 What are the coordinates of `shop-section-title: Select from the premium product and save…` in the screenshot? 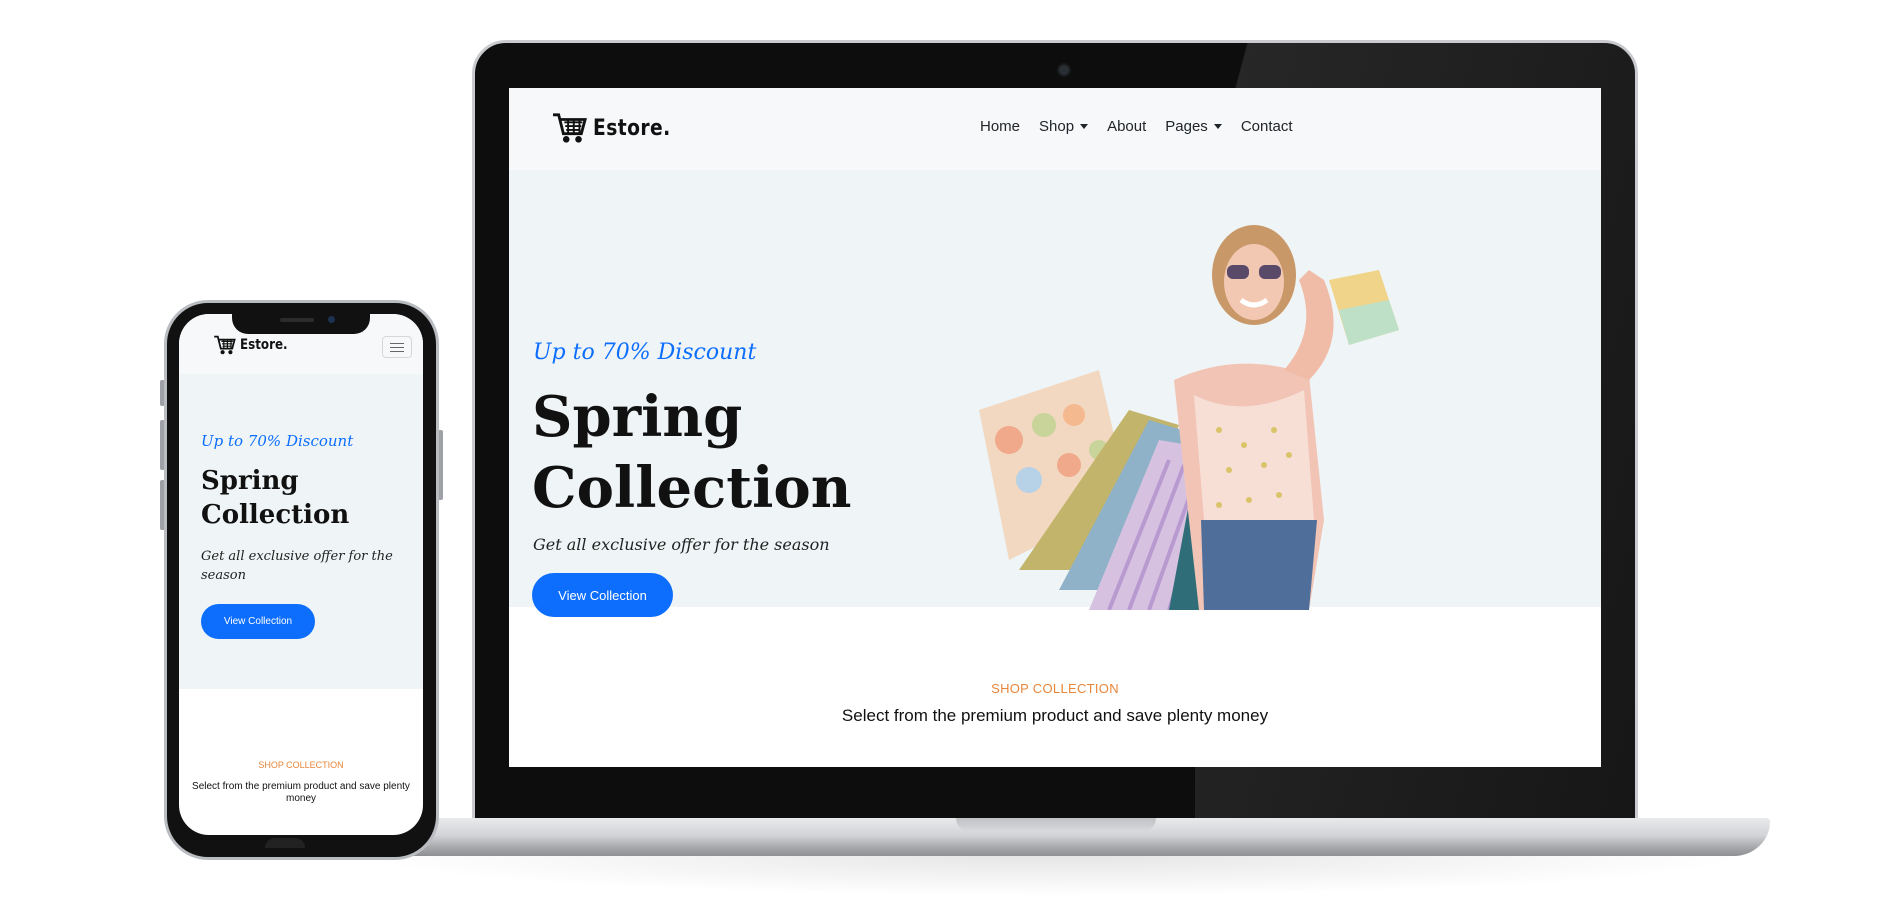 It's located at (1055, 715).